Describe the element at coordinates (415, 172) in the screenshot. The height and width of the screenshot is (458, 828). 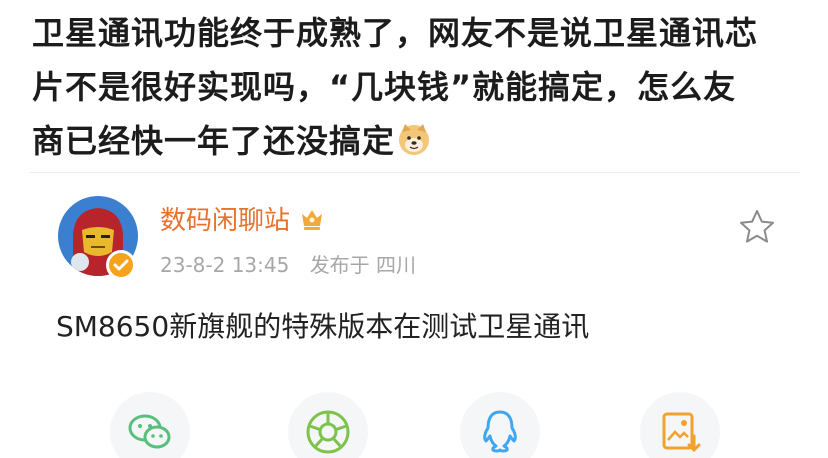
I see `divider` at that location.